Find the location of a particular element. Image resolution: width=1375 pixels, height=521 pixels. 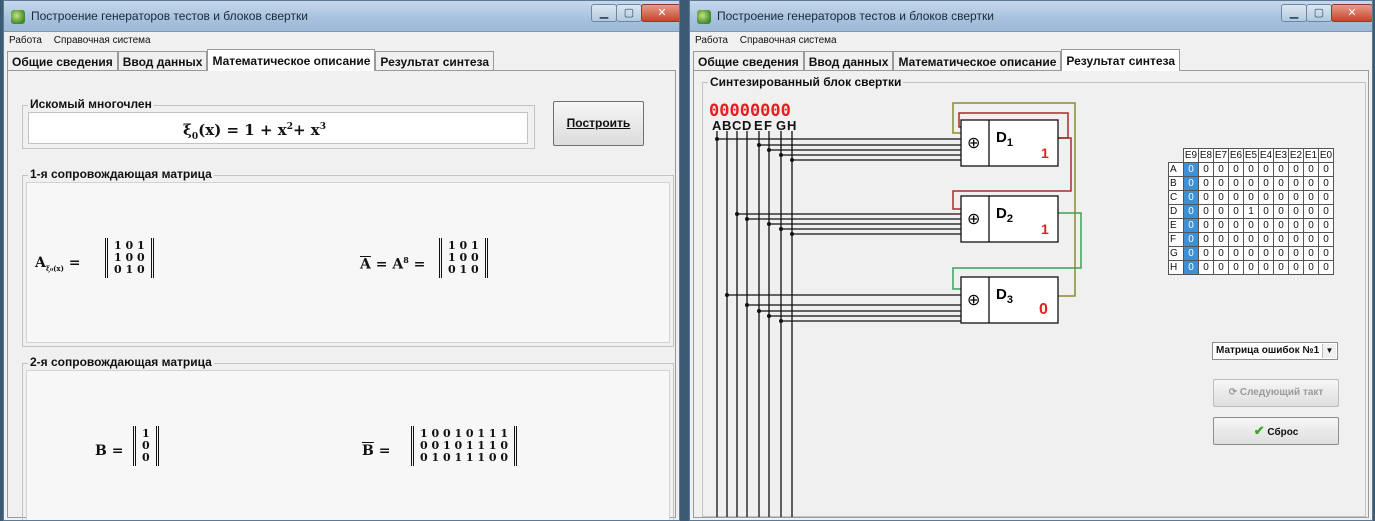

table-row: B0000000000 is located at coordinates (1251, 183).